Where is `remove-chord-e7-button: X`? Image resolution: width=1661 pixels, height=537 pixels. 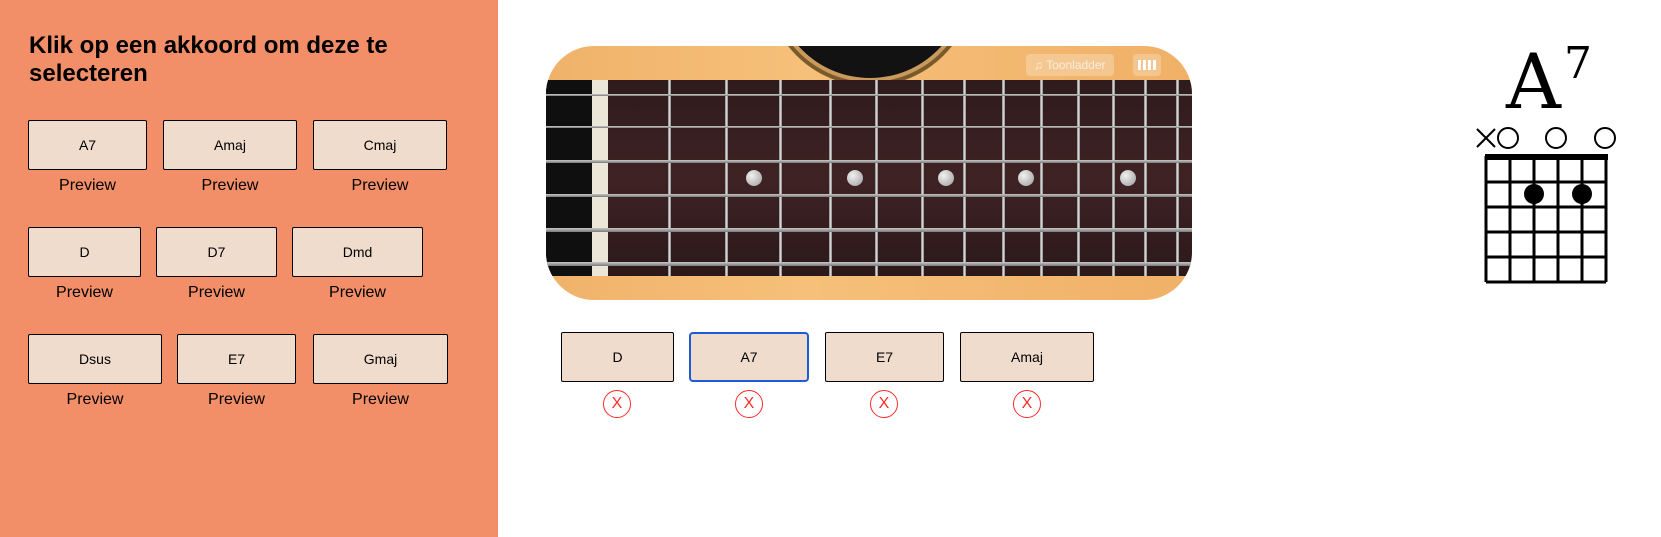
remove-chord-e7-button: X is located at coordinates (884, 404).